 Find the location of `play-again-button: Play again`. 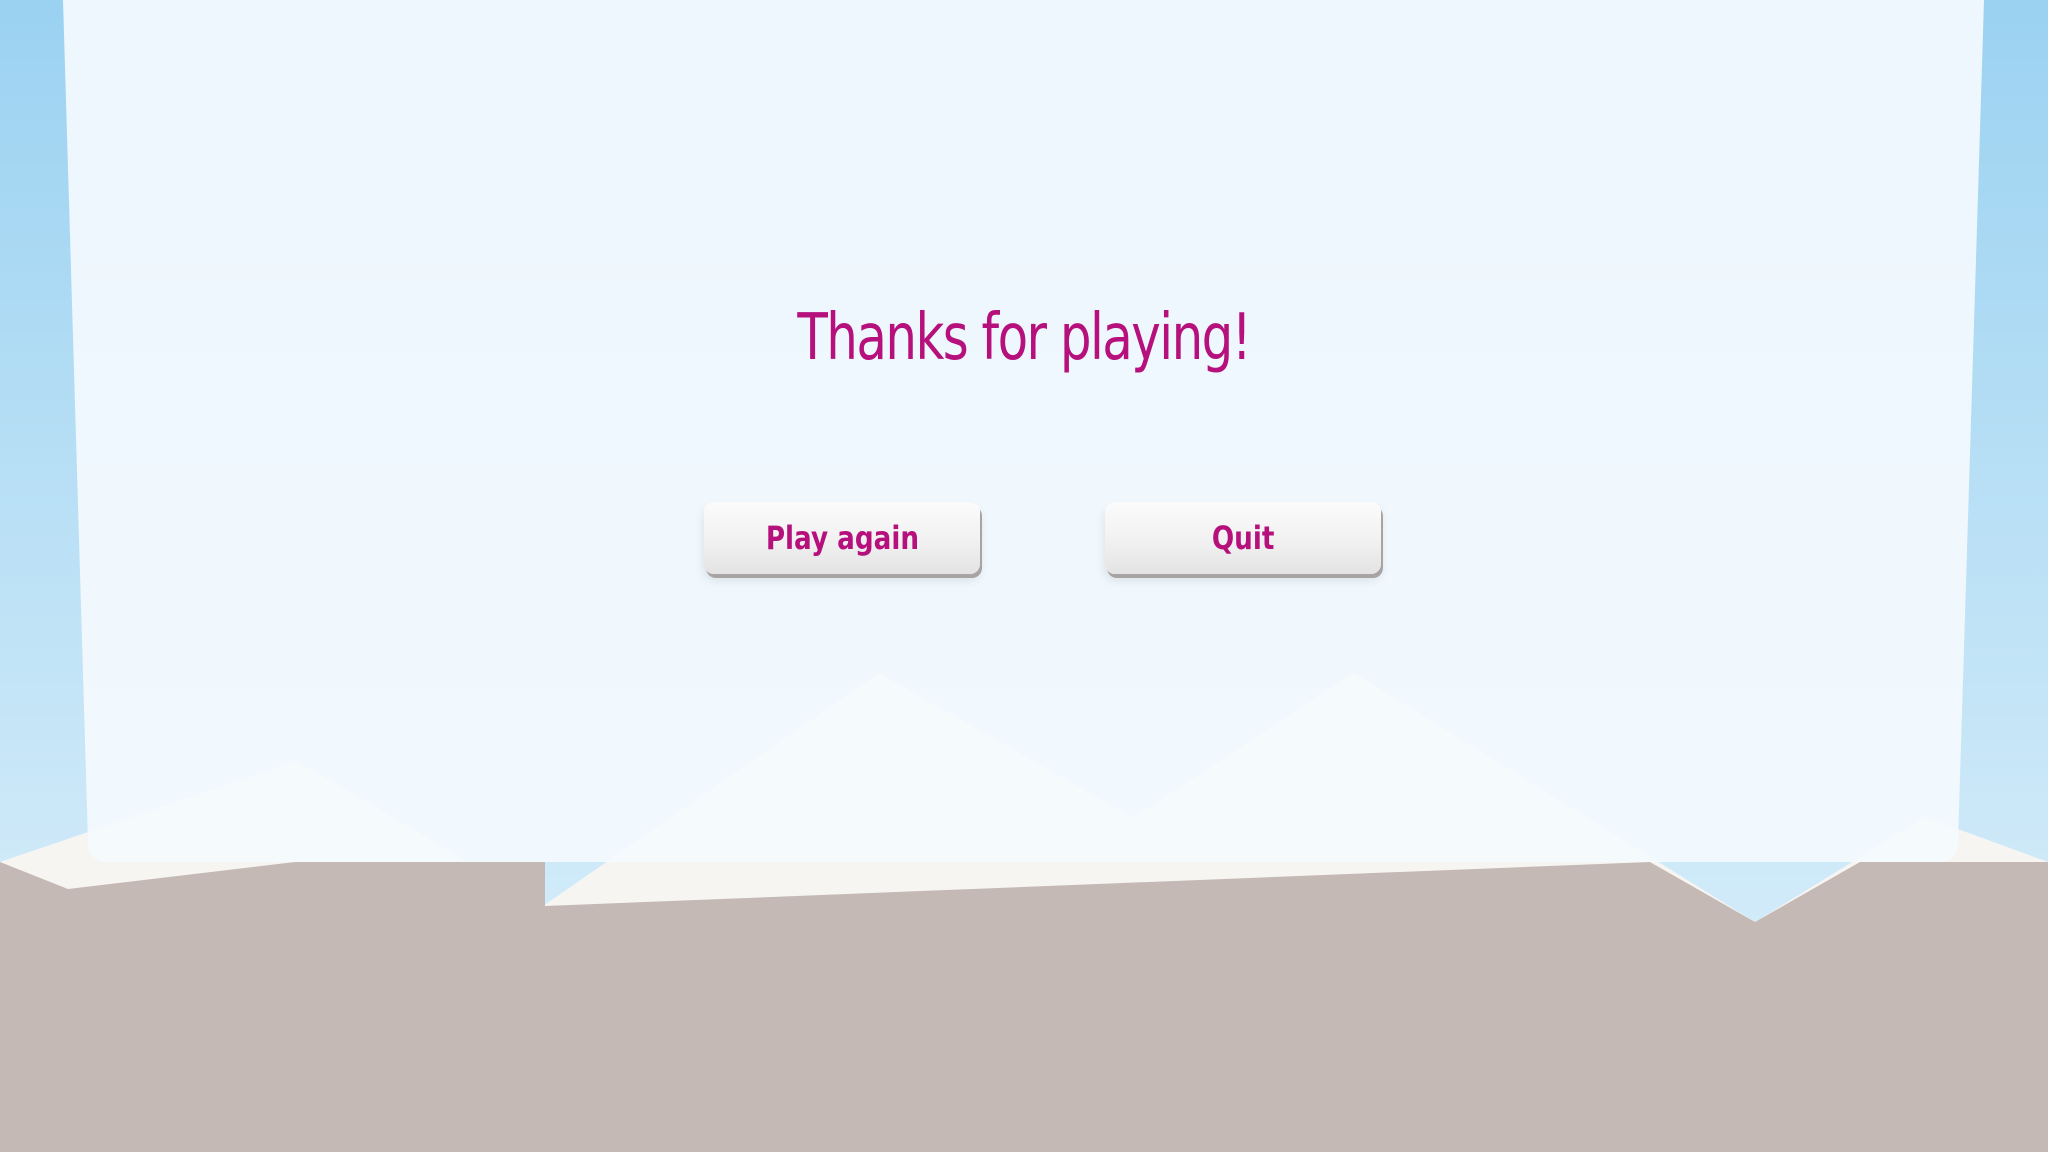

play-again-button: Play again is located at coordinates (842, 538).